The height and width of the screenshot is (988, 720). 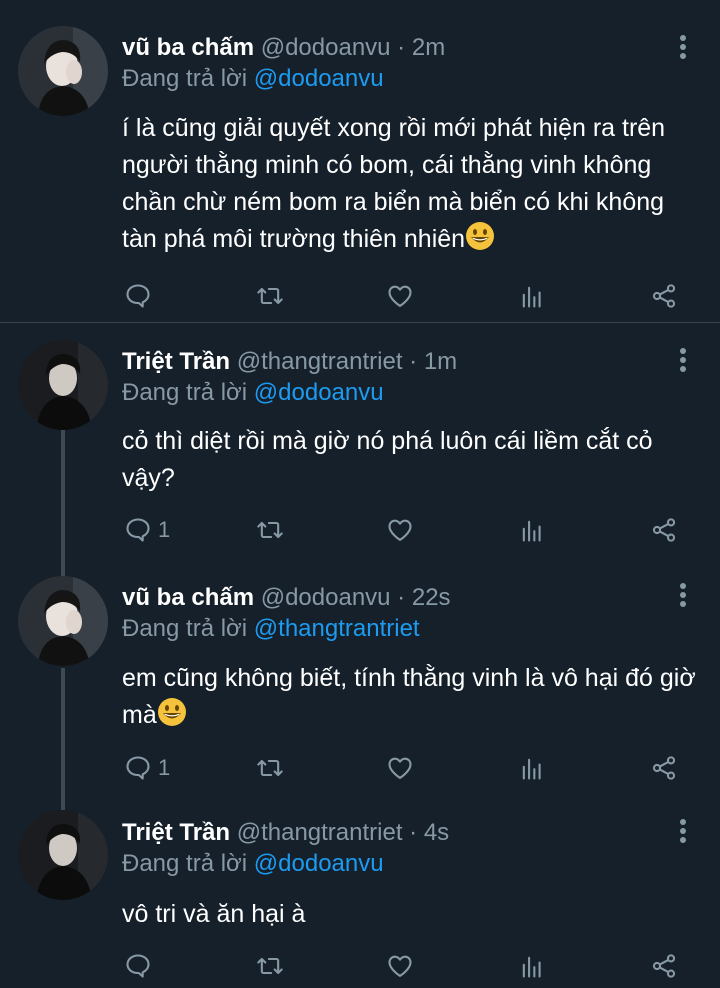 What do you see at coordinates (214, 914) in the screenshot?
I see `tweet-text-content: vô tri và ăn hại à` at bounding box center [214, 914].